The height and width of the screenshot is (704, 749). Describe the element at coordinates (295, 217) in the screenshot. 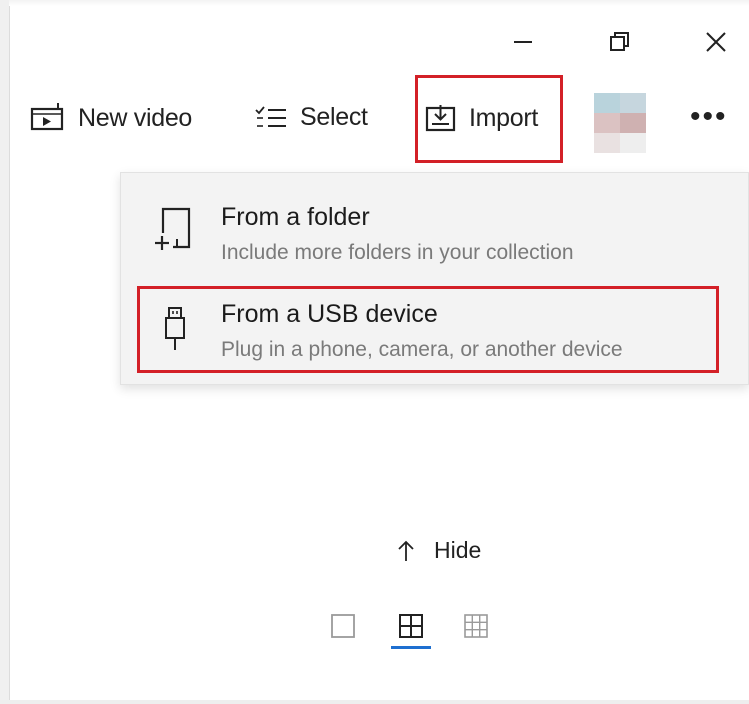

I see `menu-item-title: From a folder` at that location.